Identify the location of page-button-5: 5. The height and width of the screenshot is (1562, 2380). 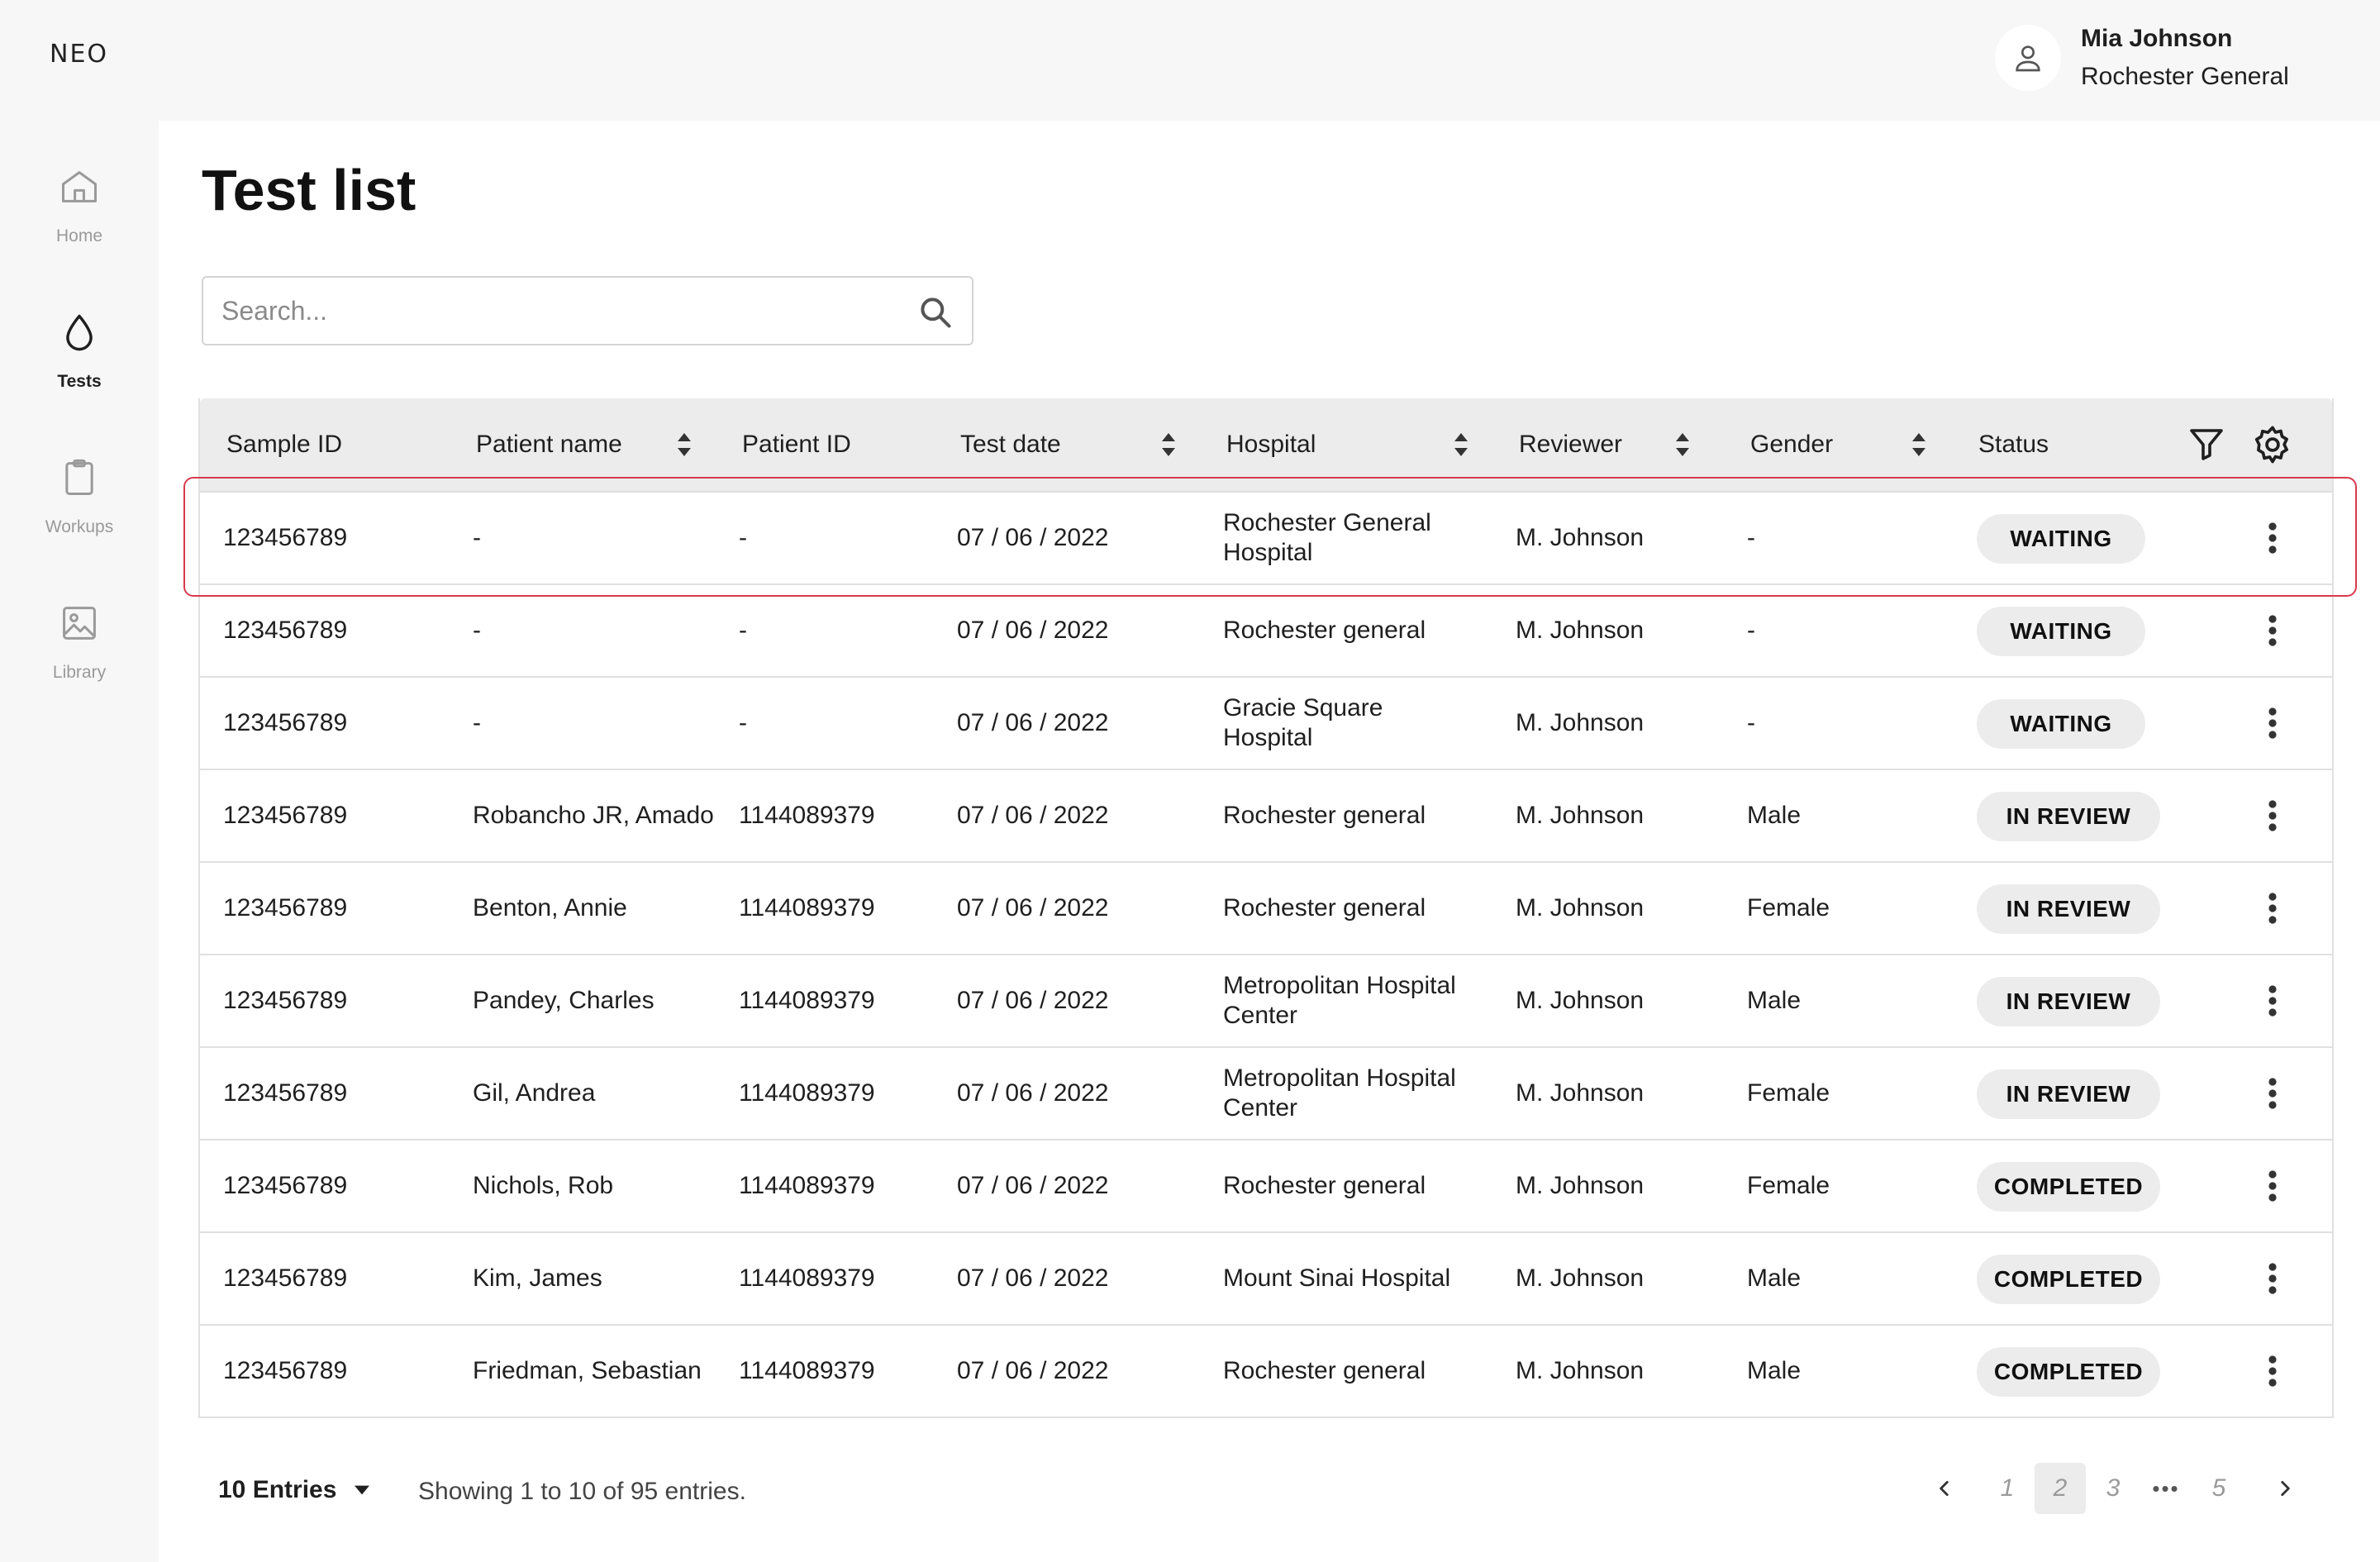
(2218, 1488).